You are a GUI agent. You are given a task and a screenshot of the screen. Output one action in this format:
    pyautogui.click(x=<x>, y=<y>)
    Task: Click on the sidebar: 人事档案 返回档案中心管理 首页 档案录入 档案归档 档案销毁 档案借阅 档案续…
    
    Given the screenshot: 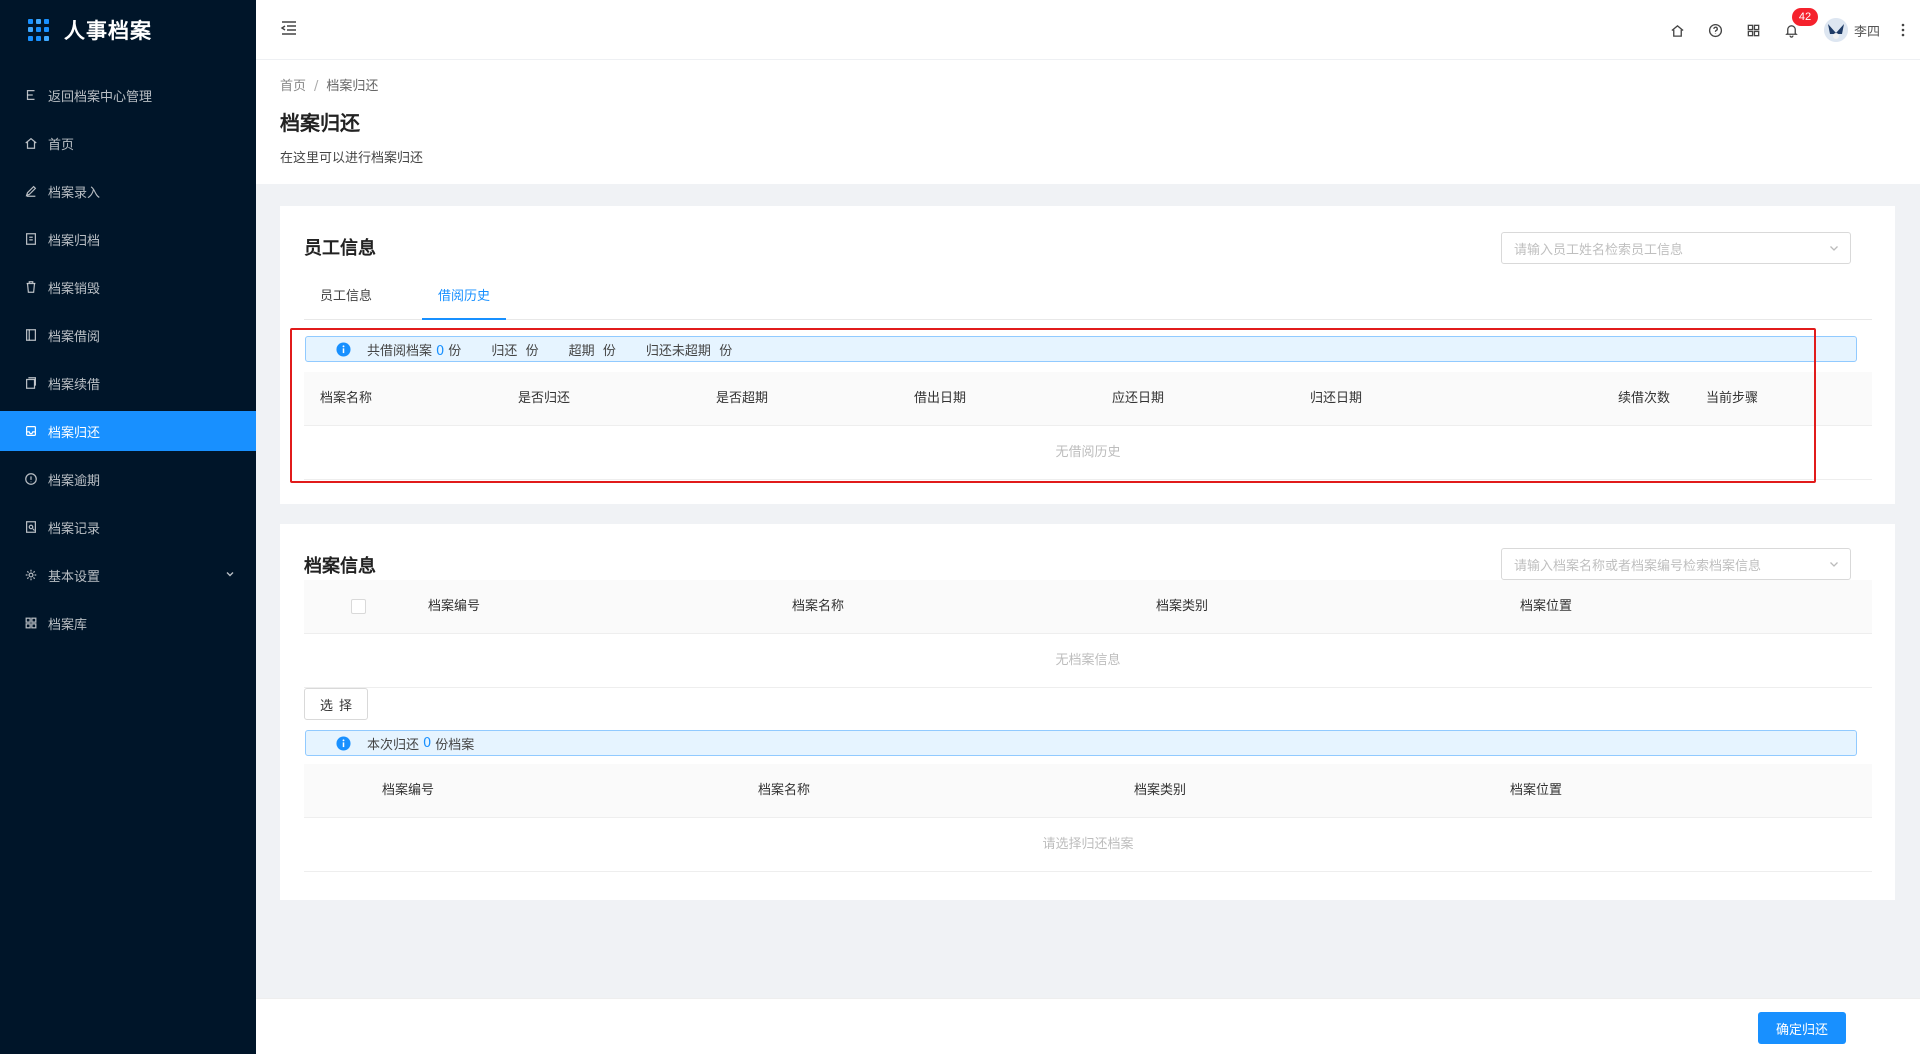 What is the action you would take?
    pyautogui.click(x=128, y=527)
    